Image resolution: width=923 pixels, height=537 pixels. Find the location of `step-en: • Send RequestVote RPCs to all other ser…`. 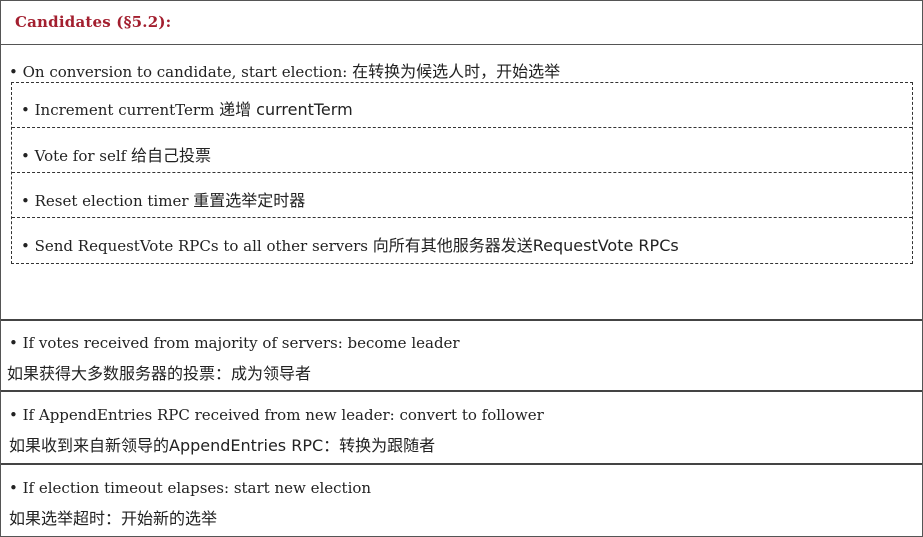

step-en: • Send RequestVote RPCs to all other ser… is located at coordinates (197, 246).